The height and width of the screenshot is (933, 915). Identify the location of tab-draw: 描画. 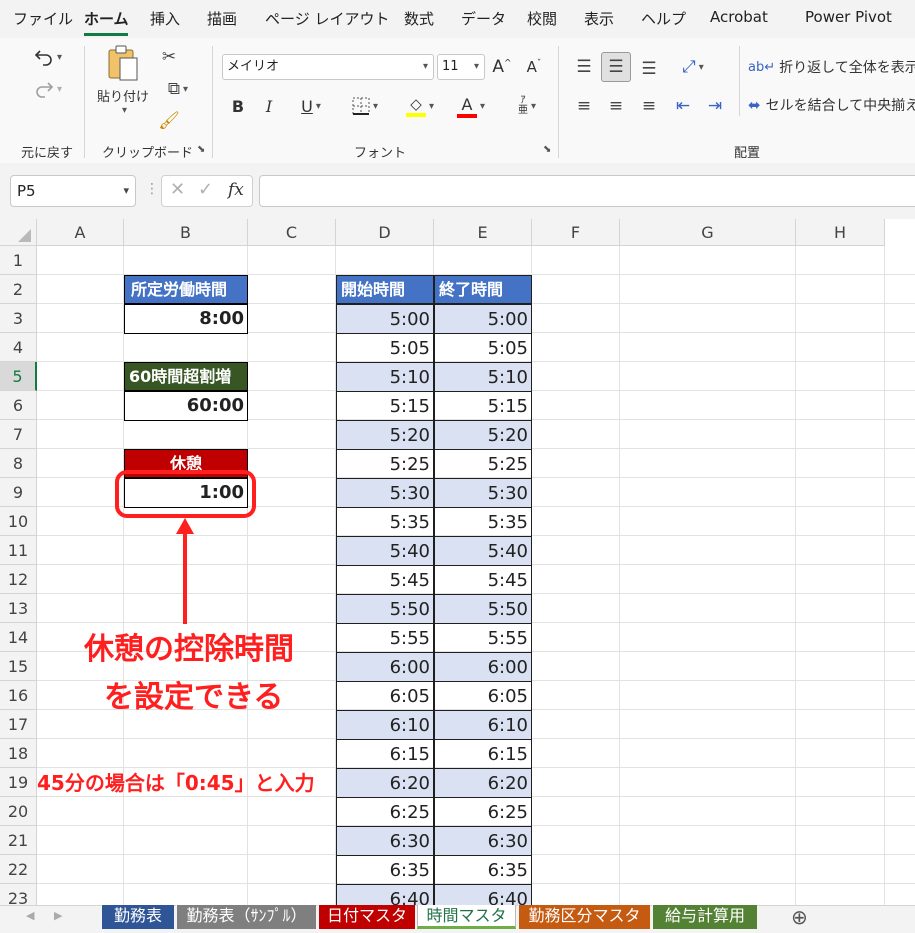
(222, 18).